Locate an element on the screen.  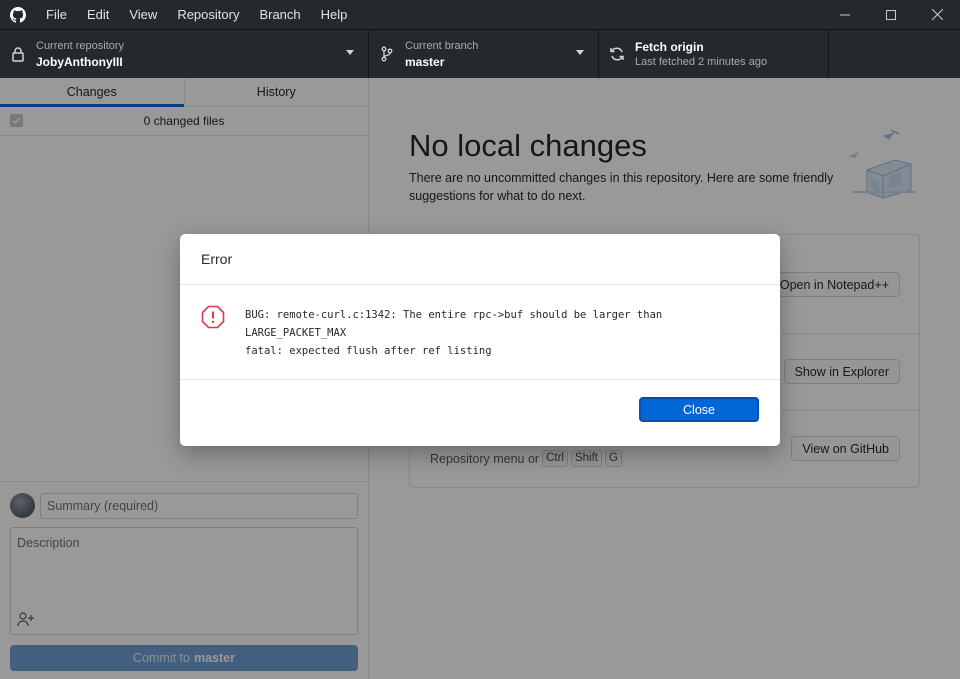
github-logo-icon is located at coordinates (18, 14).